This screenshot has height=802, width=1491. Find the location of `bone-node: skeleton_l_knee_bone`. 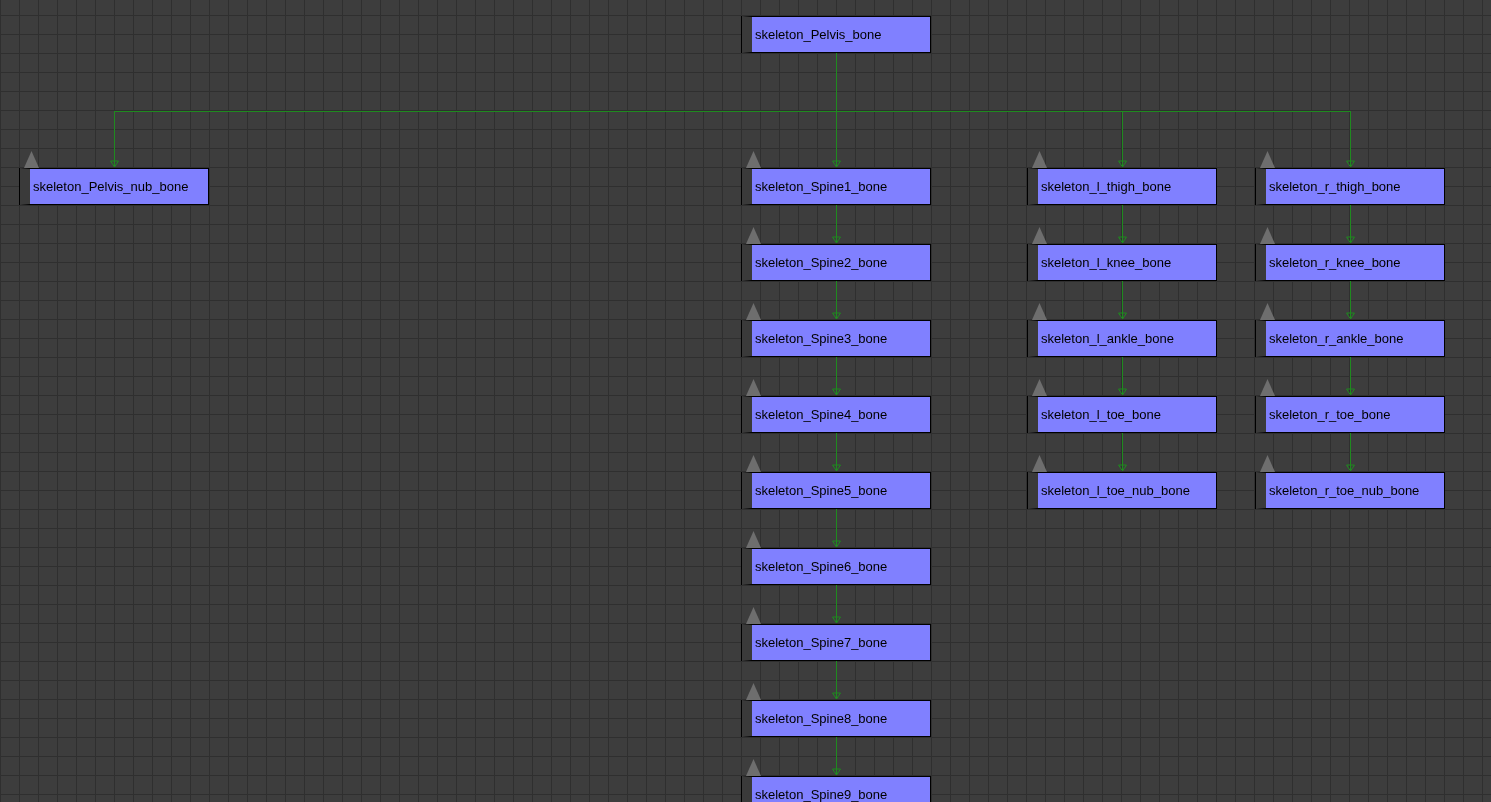

bone-node: skeleton_l_knee_bone is located at coordinates (1122, 262).